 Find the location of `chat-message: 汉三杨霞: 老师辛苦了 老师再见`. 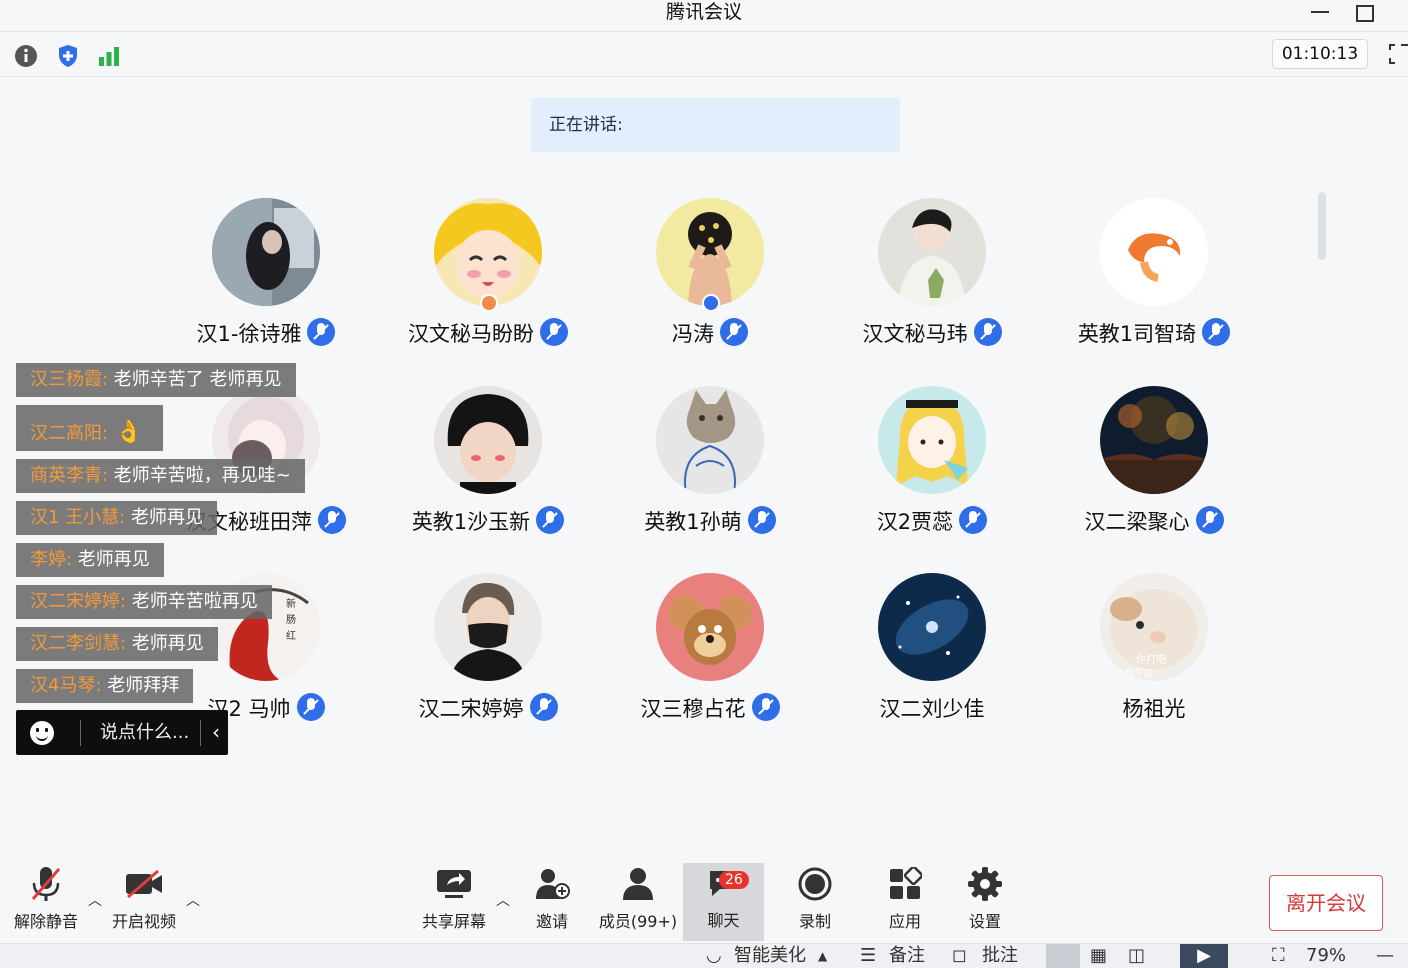

chat-message: 汉三杨霞: 老师辛苦了 老师再见 is located at coordinates (156, 380).